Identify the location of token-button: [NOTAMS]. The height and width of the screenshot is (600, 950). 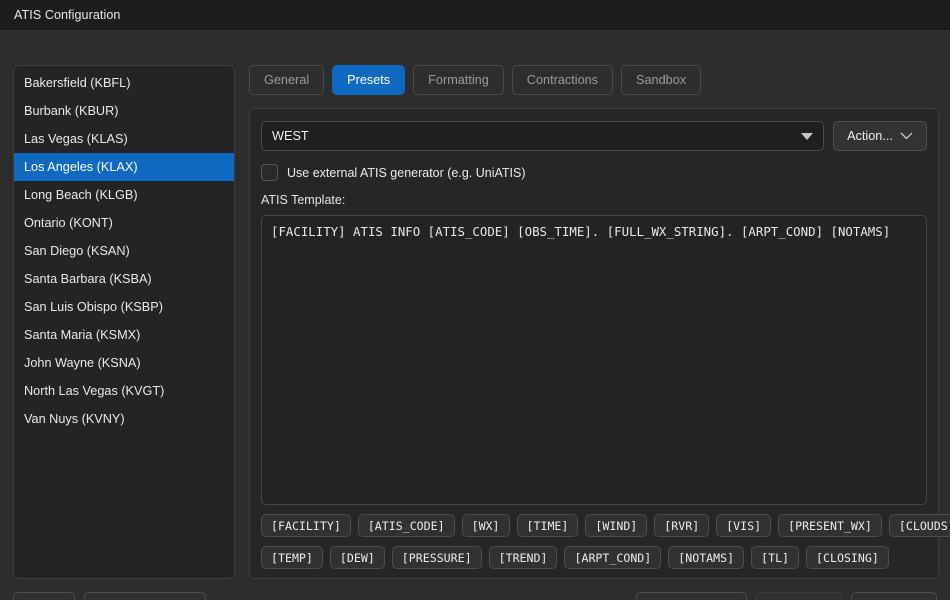
(706, 557).